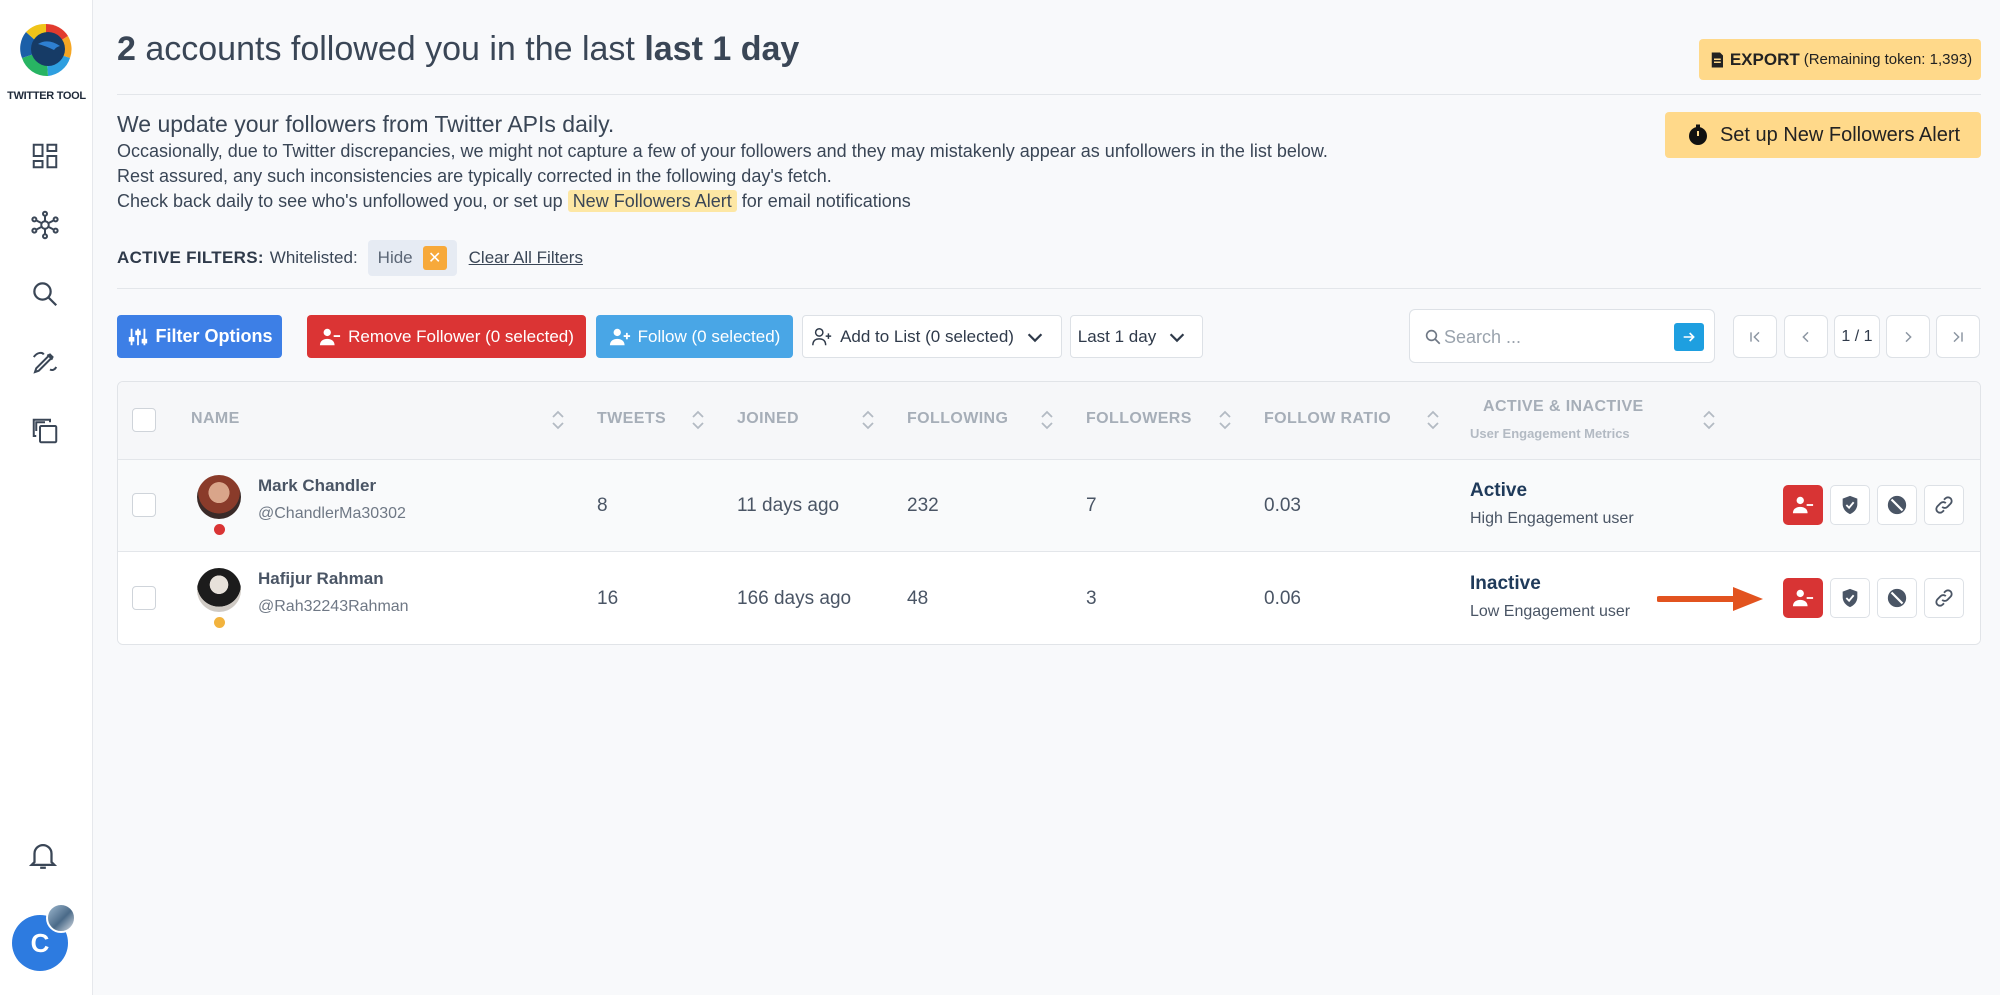 This screenshot has height=995, width=2000. What do you see at coordinates (46, 50) in the screenshot?
I see `logo` at bounding box center [46, 50].